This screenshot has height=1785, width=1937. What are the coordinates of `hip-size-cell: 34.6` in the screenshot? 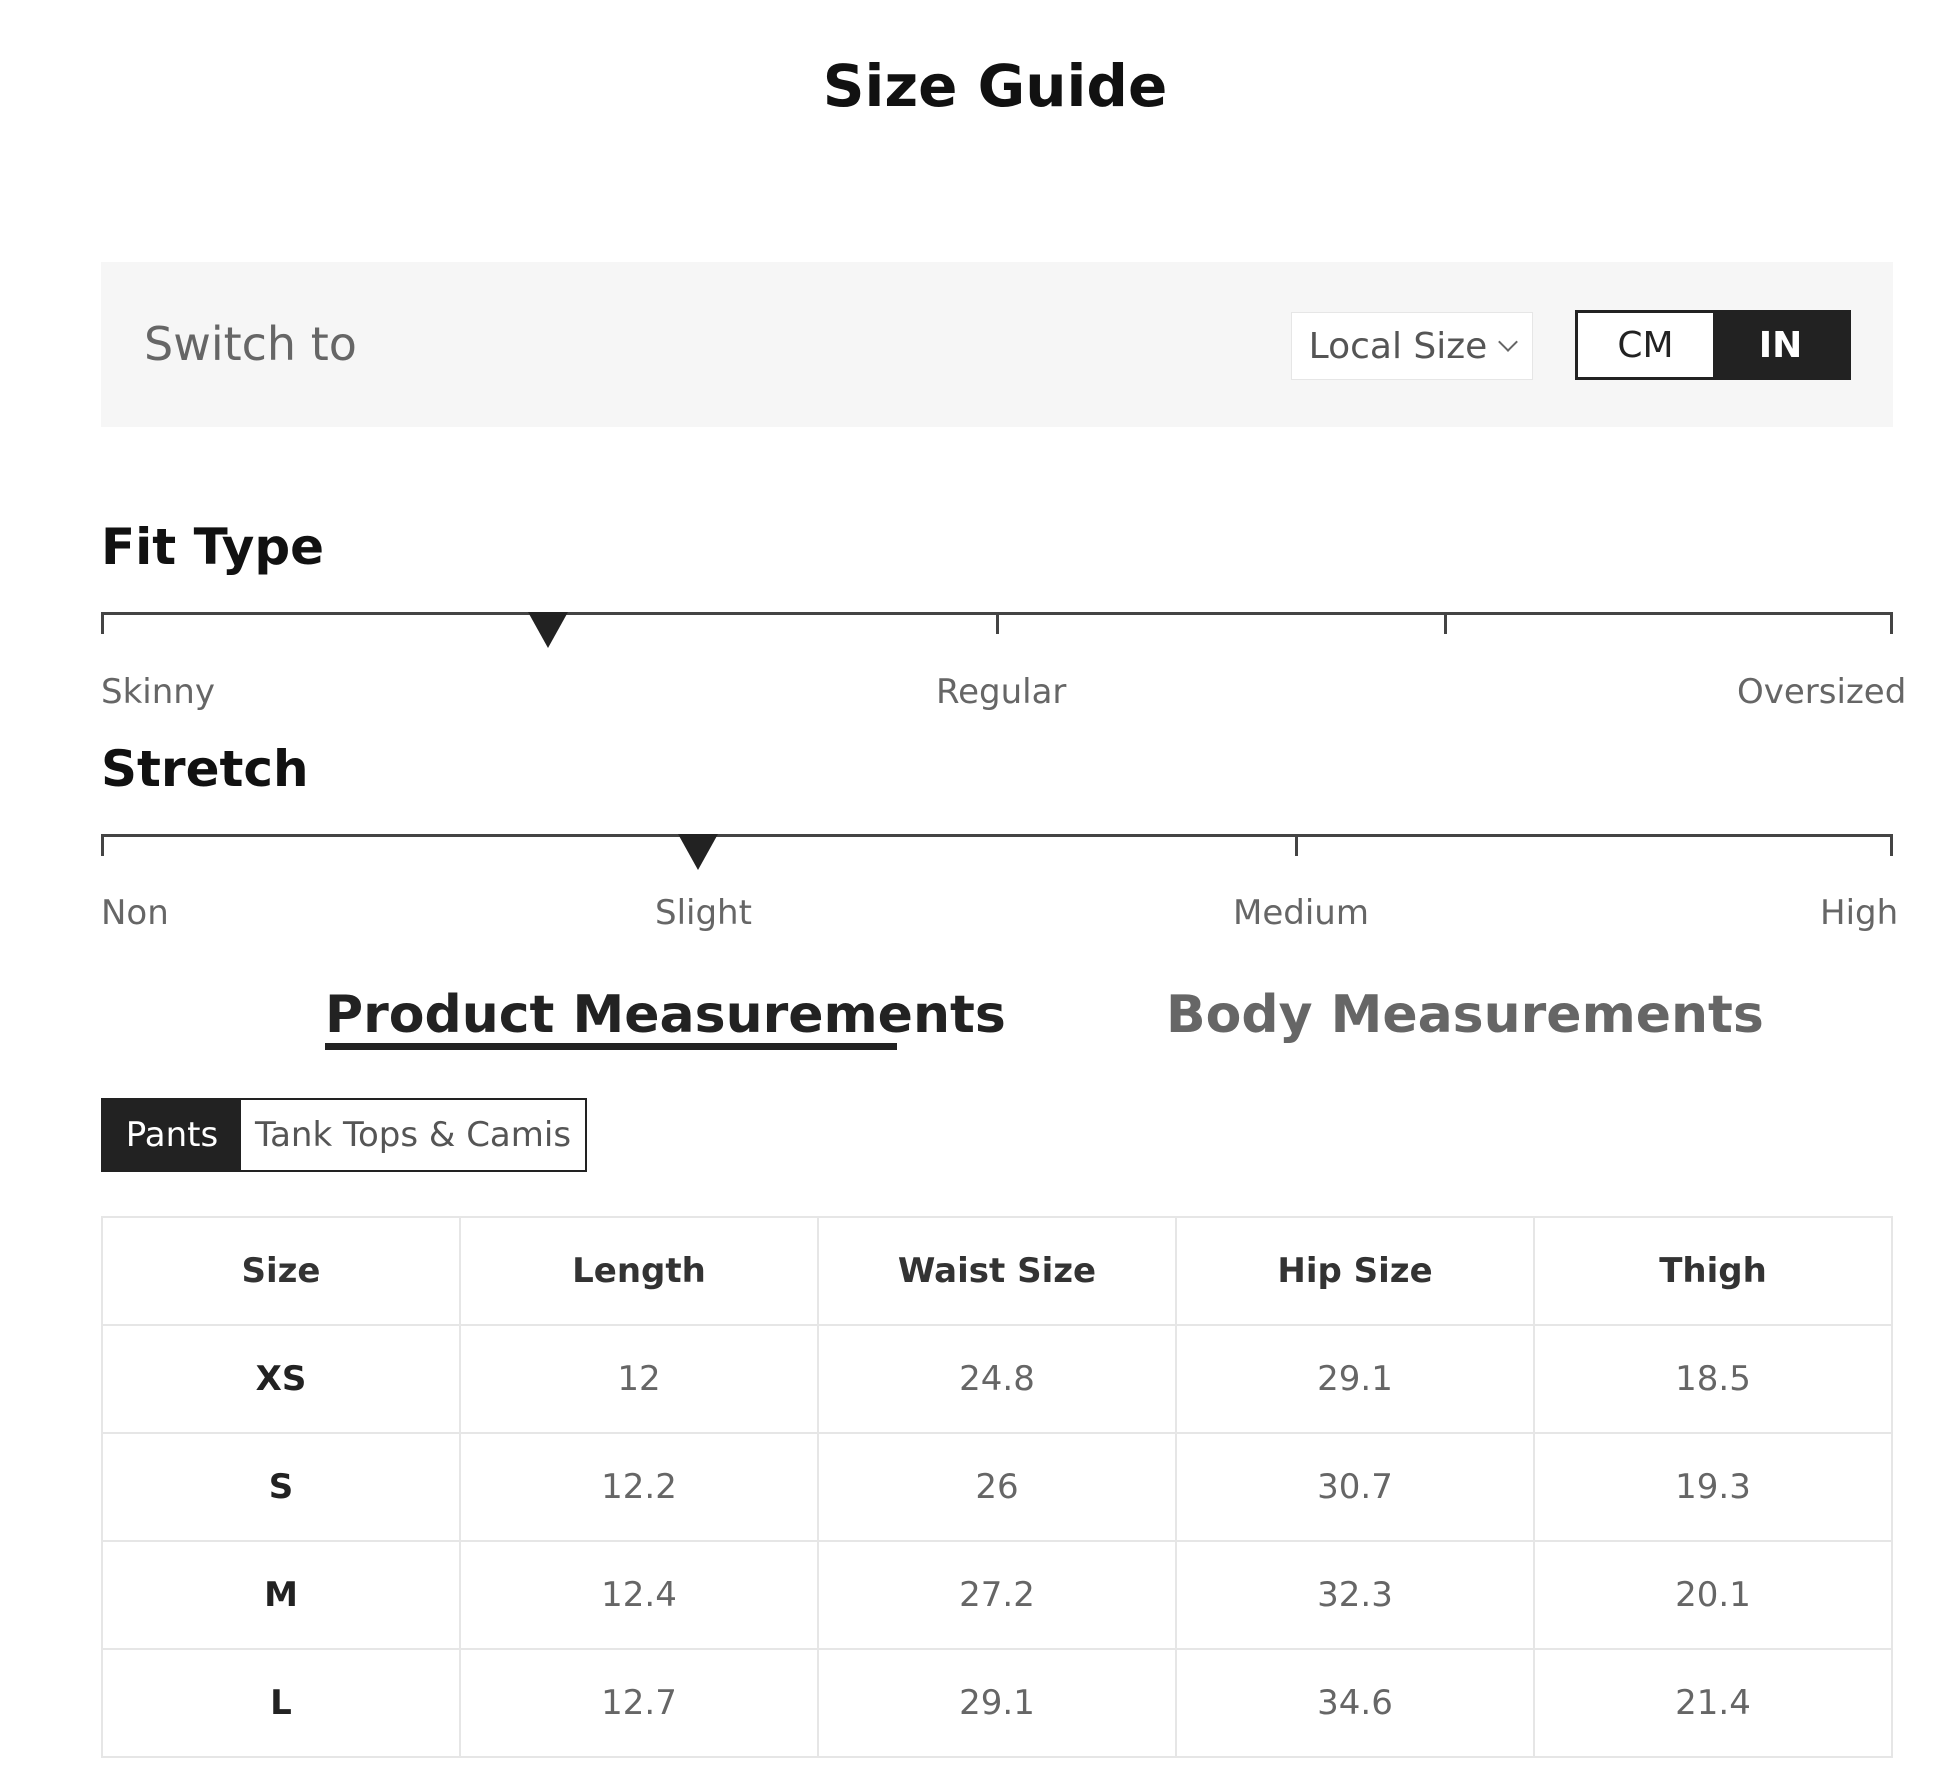 It's located at (1355, 1703).